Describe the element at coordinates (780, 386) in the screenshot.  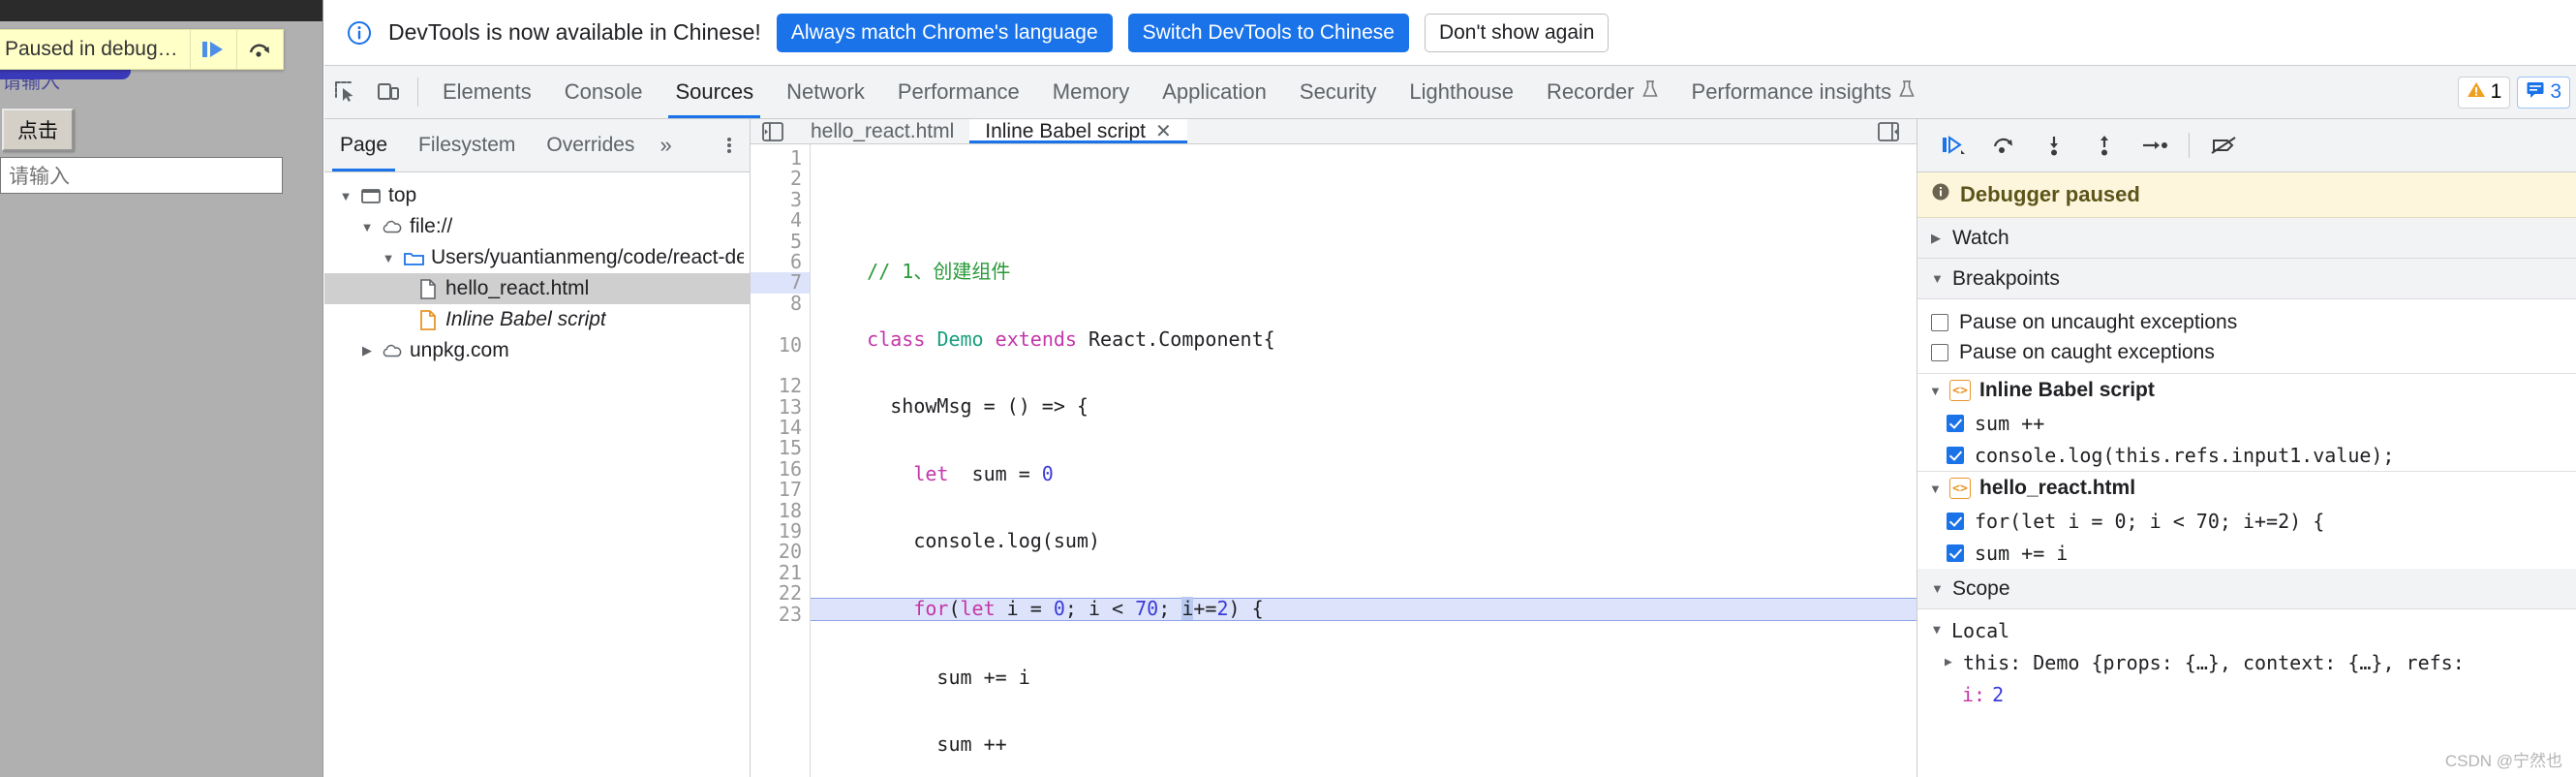
I see `line-number: 12` at that location.